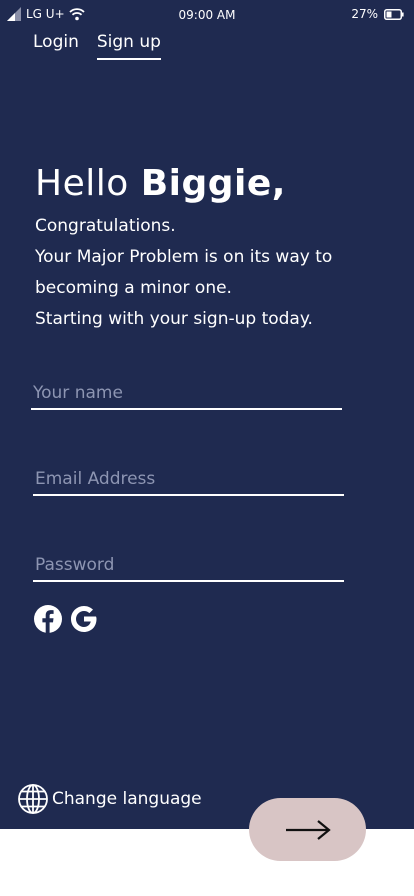 The height and width of the screenshot is (896, 414). What do you see at coordinates (188, 480) in the screenshot?
I see `email-field` at bounding box center [188, 480].